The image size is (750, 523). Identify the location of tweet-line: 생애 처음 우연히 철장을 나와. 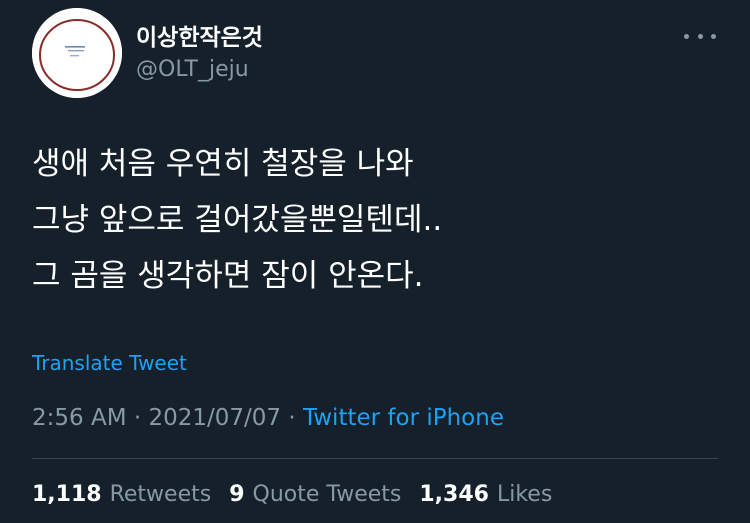
(223, 164).